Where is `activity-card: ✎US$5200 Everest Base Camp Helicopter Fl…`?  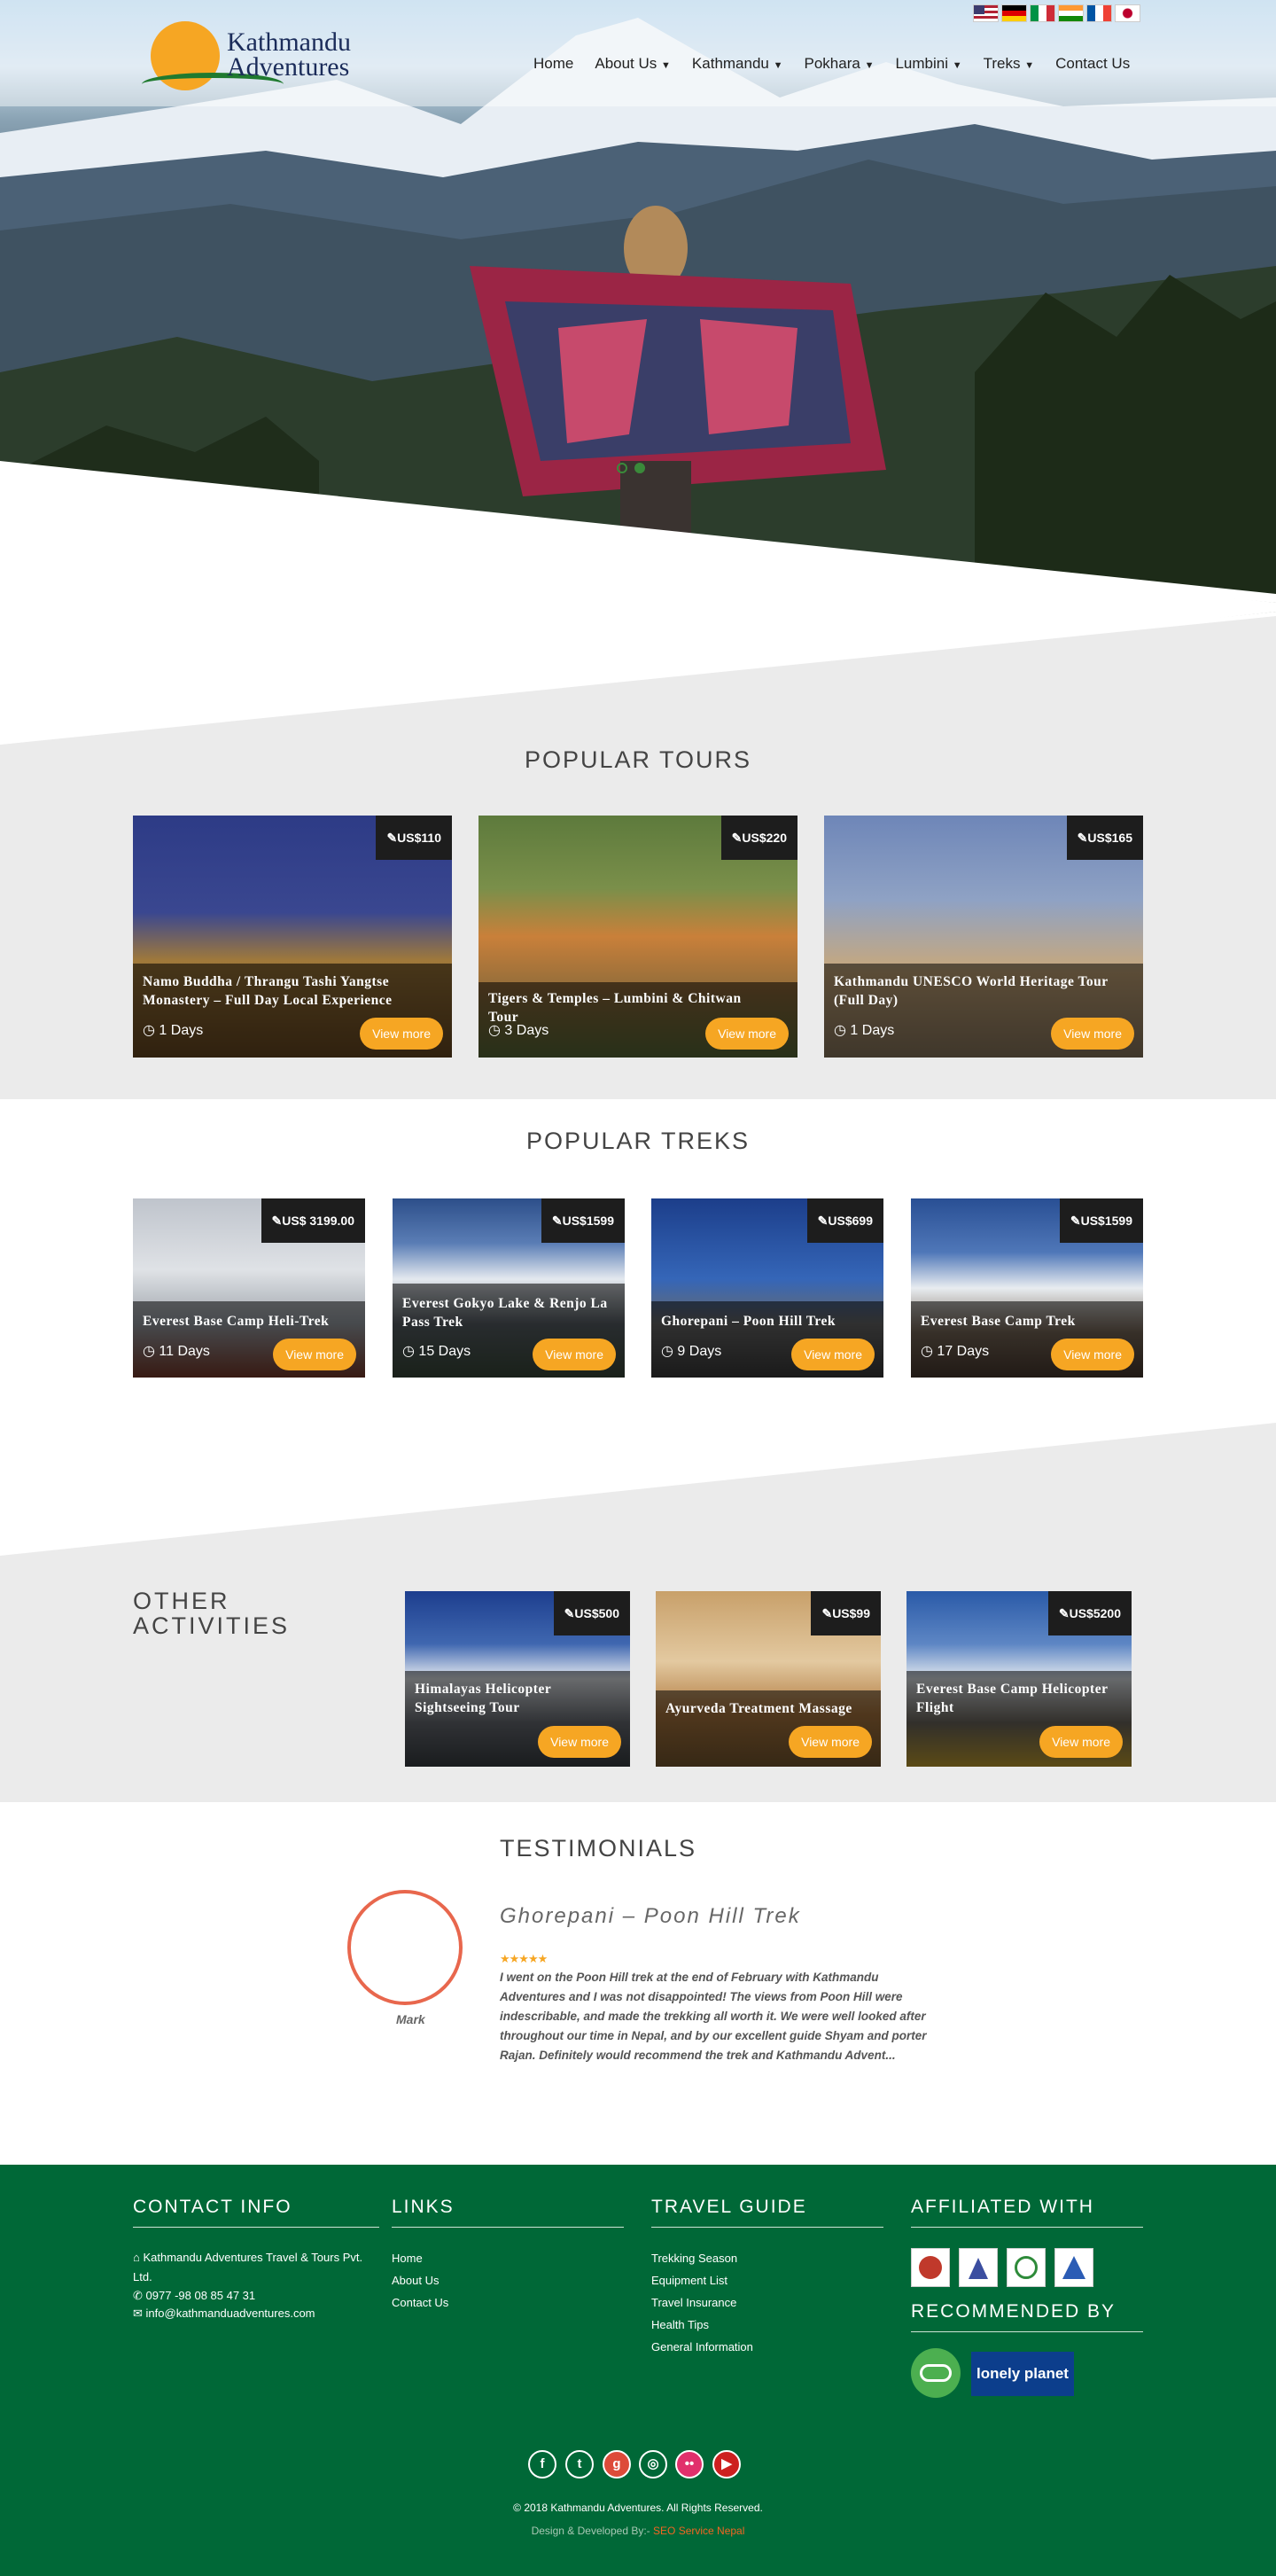
activity-card: ✎US$5200 Everest Base Camp Helicopter Fl… is located at coordinates (1019, 1679).